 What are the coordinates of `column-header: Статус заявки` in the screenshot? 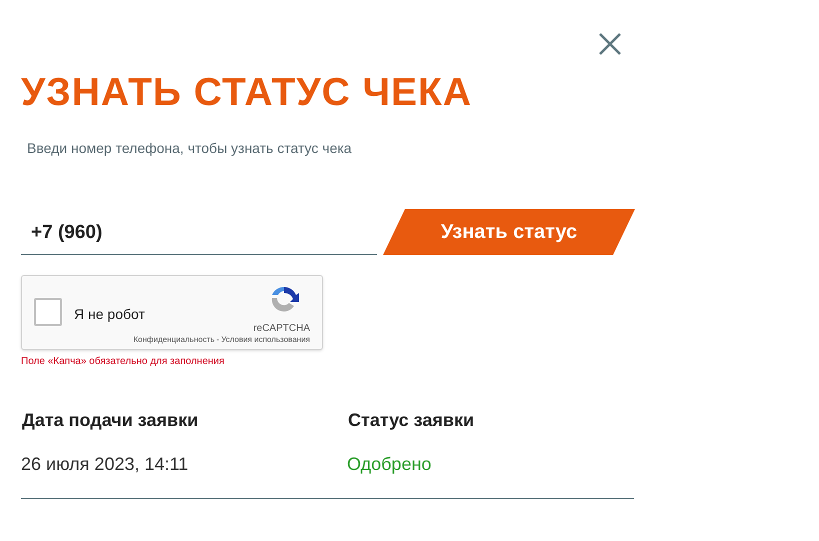 It's located at (411, 420).